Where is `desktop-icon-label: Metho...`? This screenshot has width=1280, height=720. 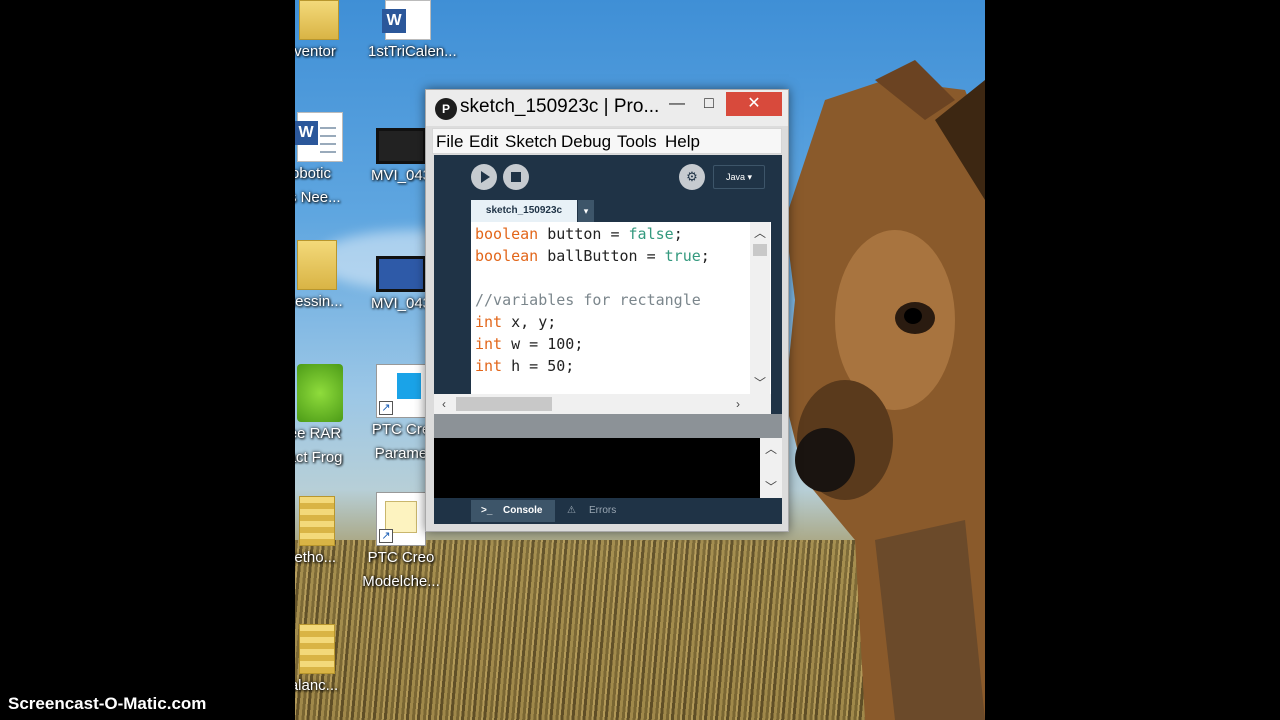 desktop-icon-label: Metho... is located at coordinates (316, 557).